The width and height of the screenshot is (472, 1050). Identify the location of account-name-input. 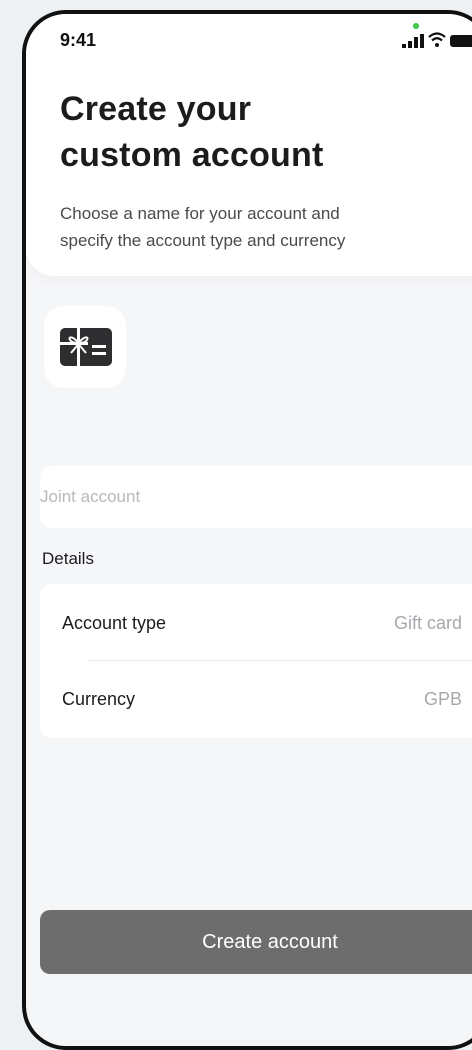
(256, 497).